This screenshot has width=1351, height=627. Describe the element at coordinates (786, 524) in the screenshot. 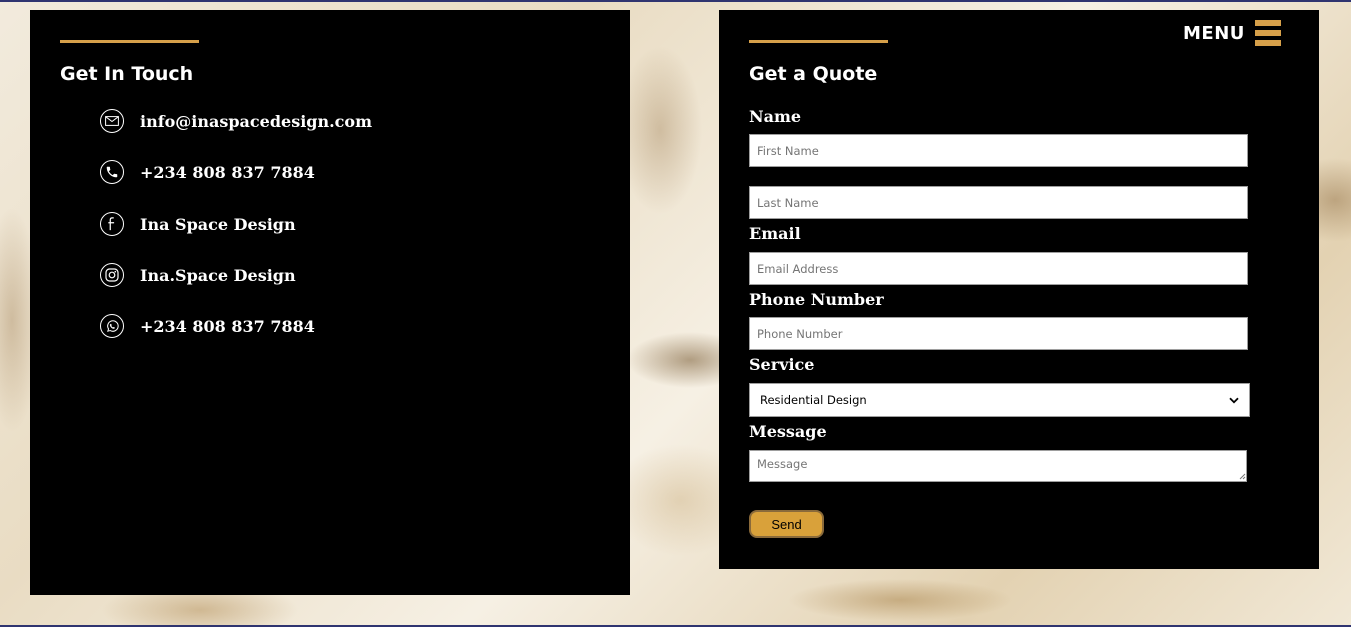

I see `send-button: Send` at that location.